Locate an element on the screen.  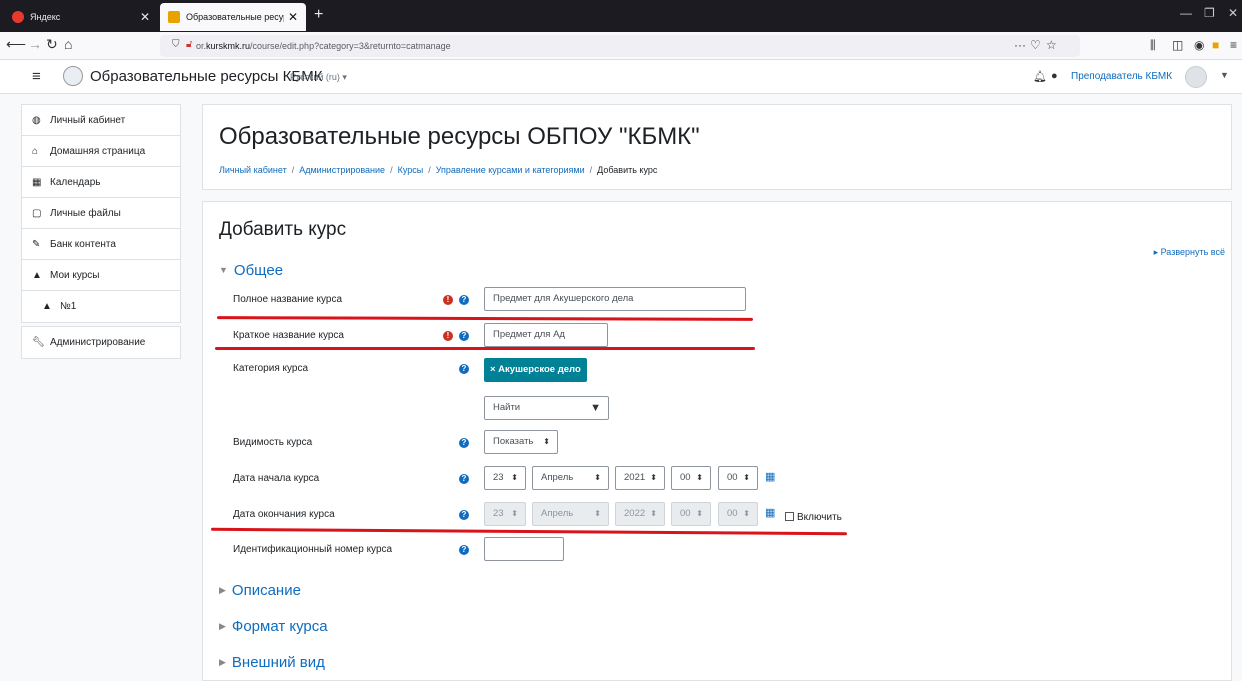
site-name: Образовательные ресурсы КБМК is located at coordinates (206, 76).